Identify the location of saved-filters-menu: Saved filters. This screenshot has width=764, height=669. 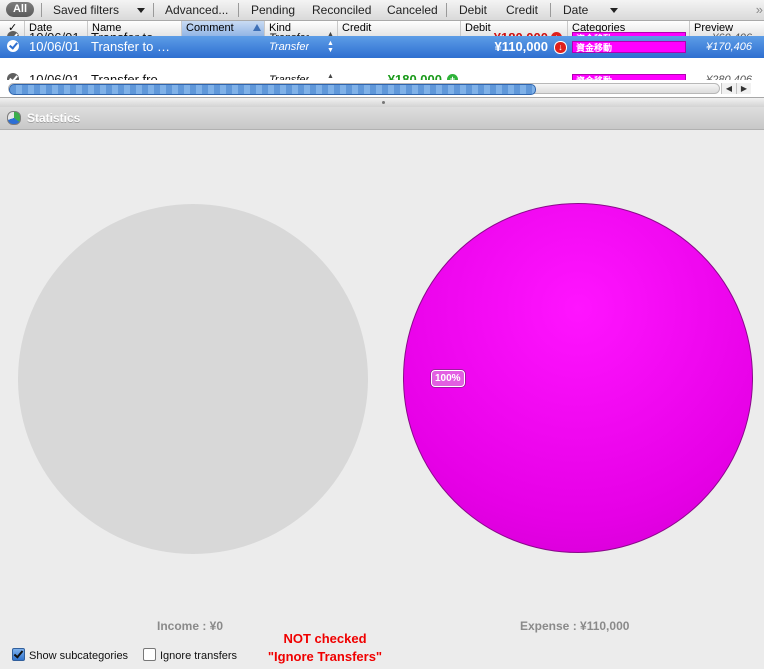
(99, 10).